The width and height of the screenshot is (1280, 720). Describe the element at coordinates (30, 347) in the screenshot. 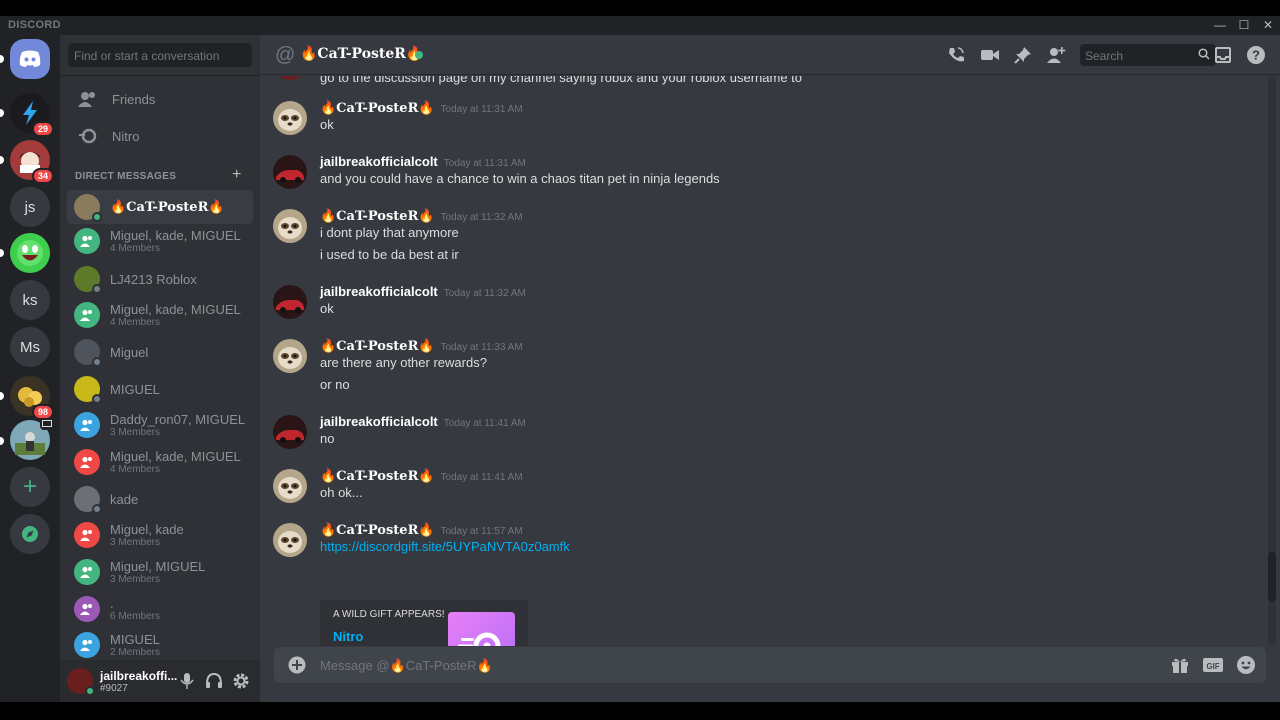

I see `server-ms: Ms` at that location.